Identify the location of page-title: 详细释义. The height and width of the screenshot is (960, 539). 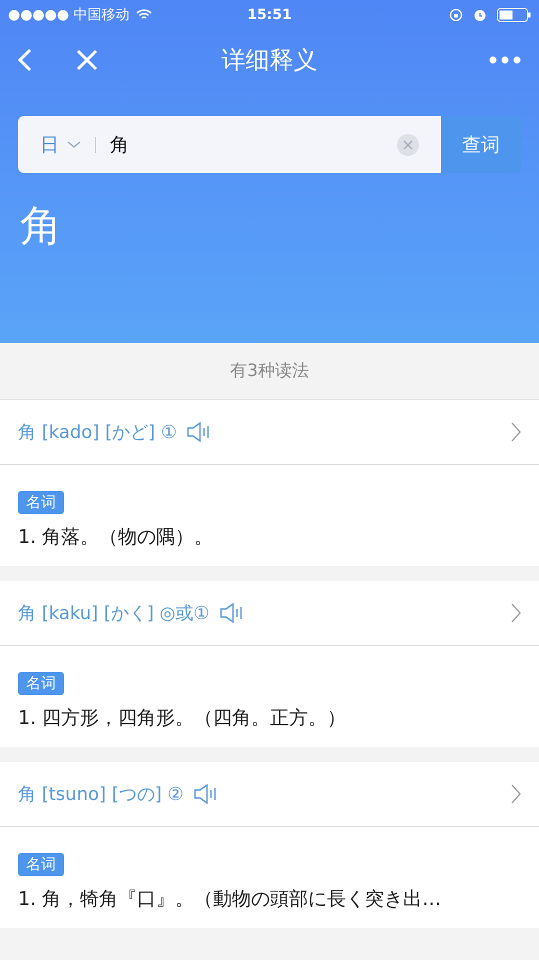
(269, 60).